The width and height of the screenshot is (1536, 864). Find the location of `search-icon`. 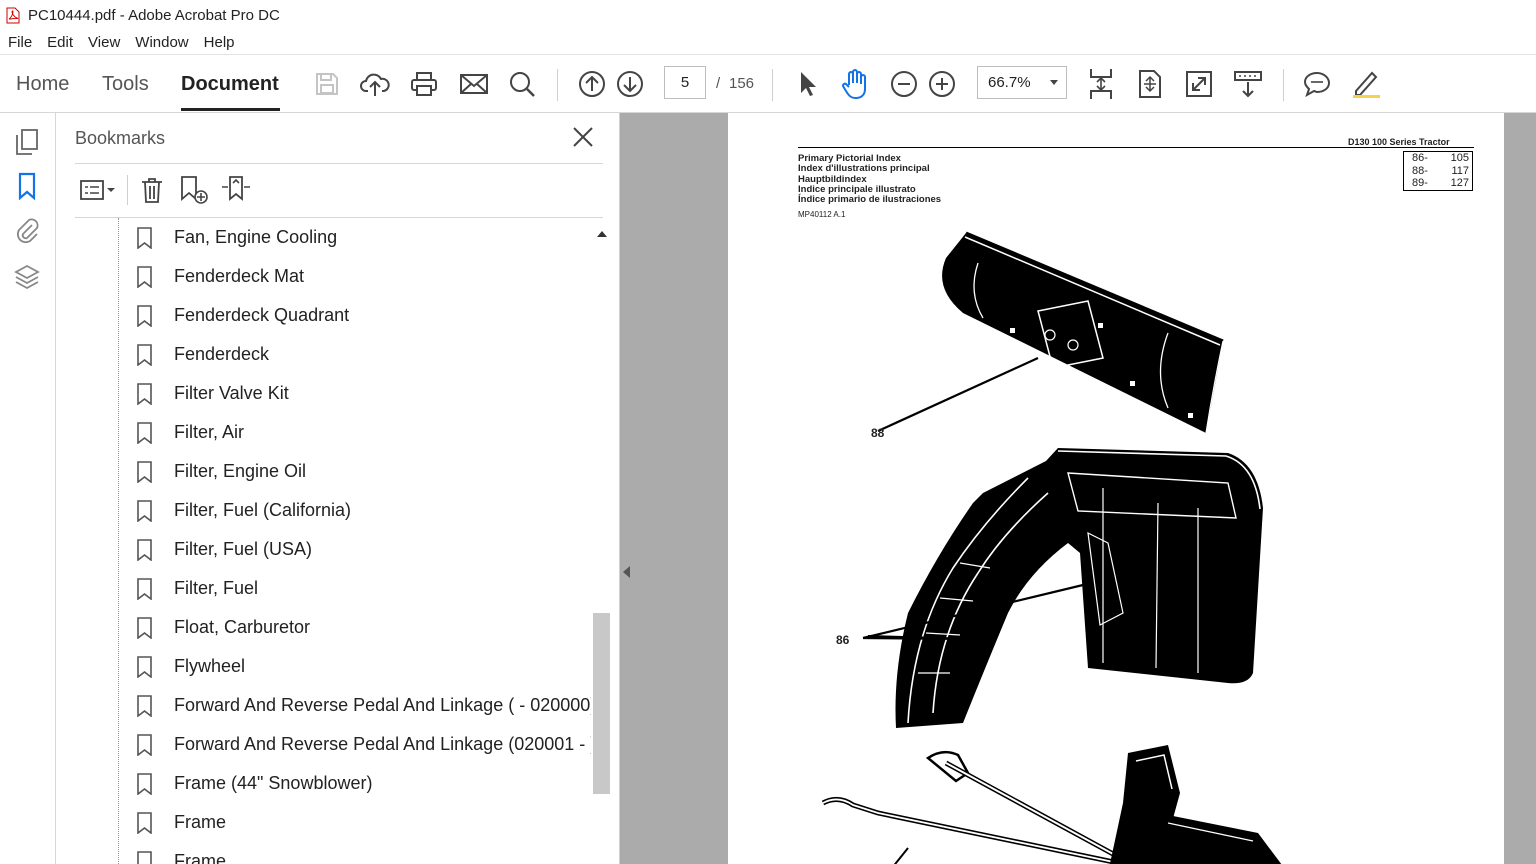

search-icon is located at coordinates (522, 84).